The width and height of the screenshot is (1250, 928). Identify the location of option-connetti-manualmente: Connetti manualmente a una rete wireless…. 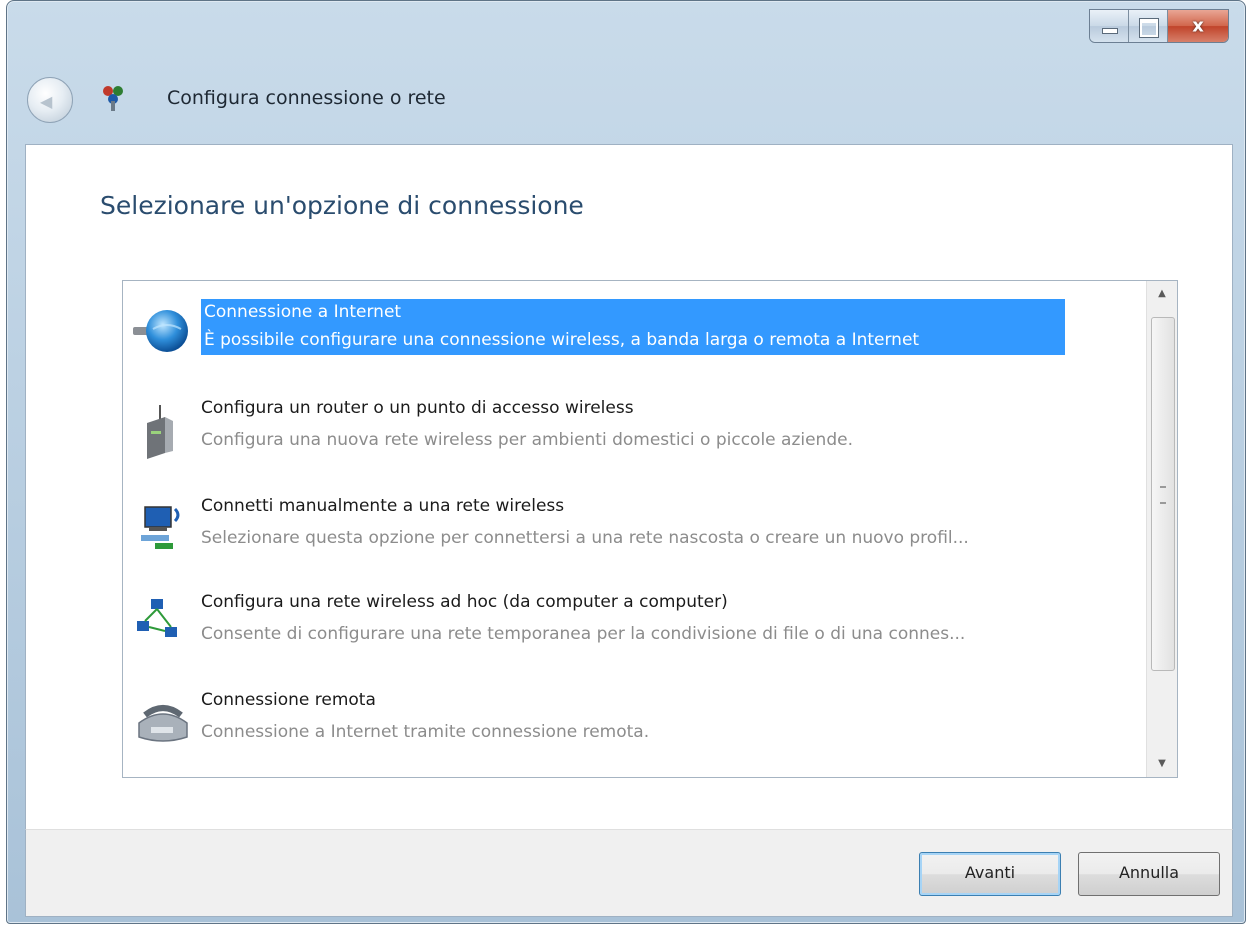
(631, 525).